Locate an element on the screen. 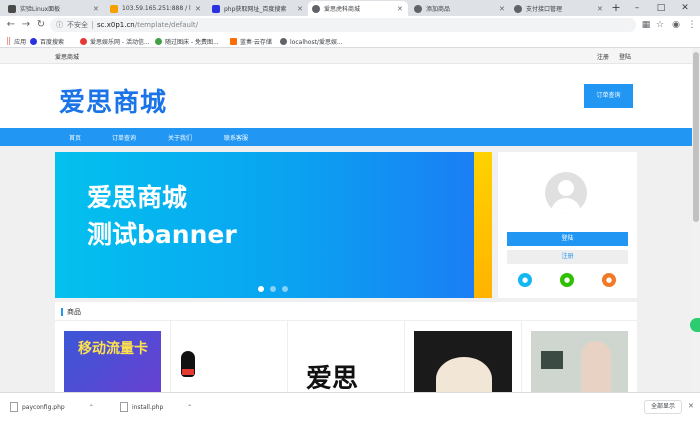  minimize-button: – is located at coordinates (637, 8).